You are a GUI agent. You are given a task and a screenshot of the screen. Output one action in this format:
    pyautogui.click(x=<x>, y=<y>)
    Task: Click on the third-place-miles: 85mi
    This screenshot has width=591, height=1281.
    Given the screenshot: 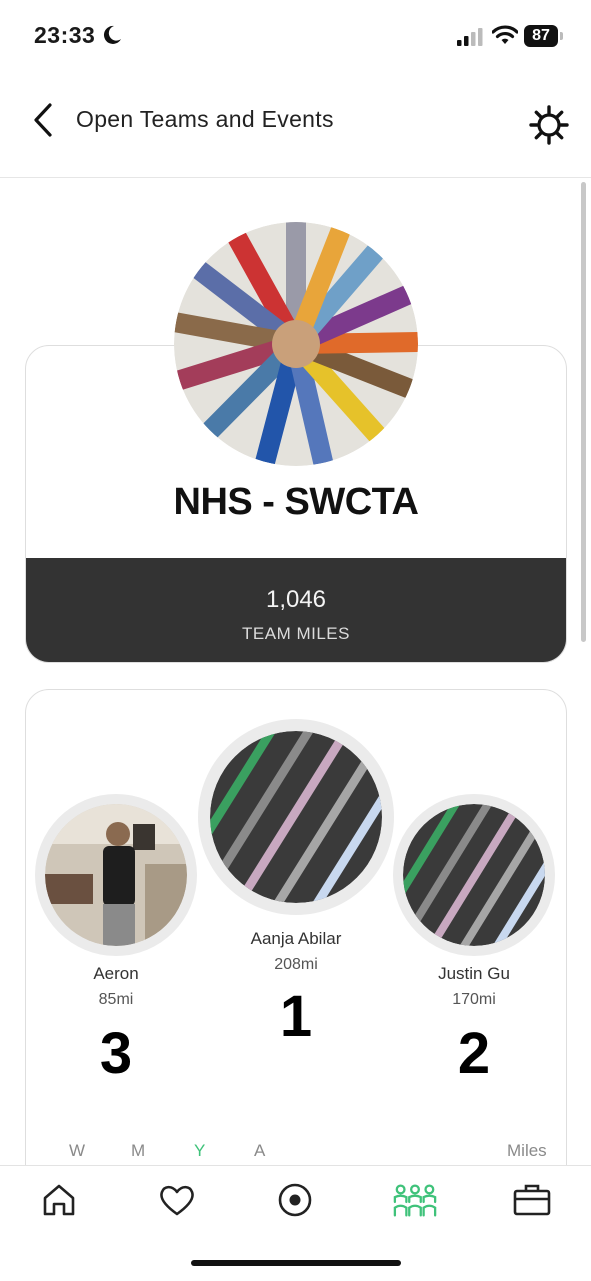 What is the action you would take?
    pyautogui.click(x=116, y=999)
    